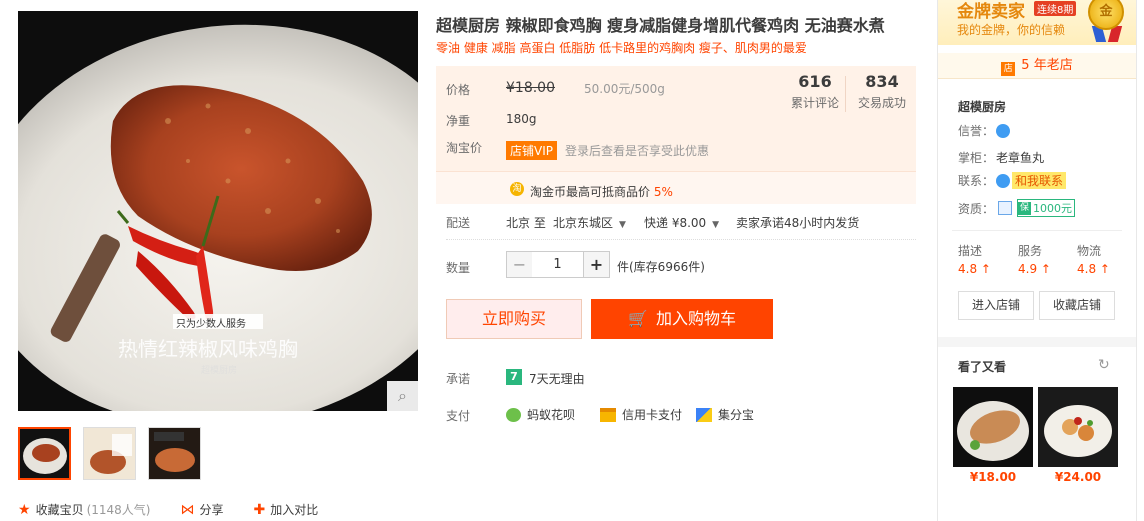  Describe the element at coordinates (514, 319) in the screenshot. I see `buy-now-button: 立即购买` at that location.